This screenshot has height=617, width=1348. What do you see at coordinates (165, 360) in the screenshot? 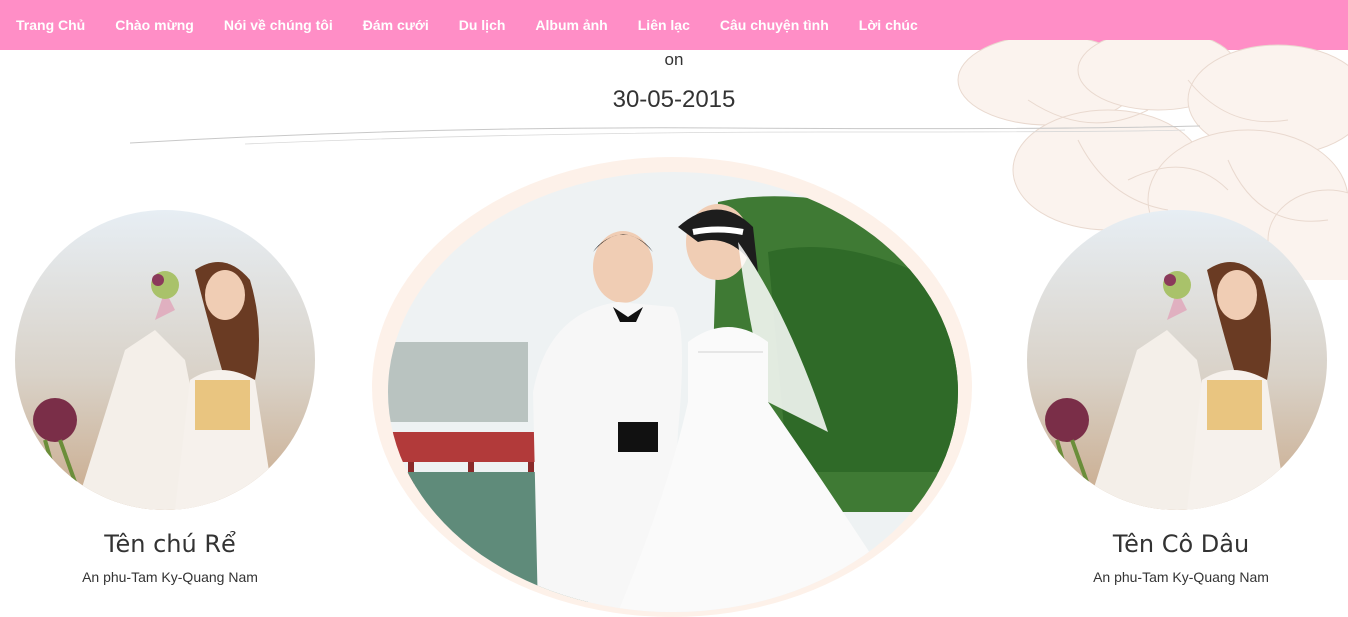
I see `groom-photo` at bounding box center [165, 360].